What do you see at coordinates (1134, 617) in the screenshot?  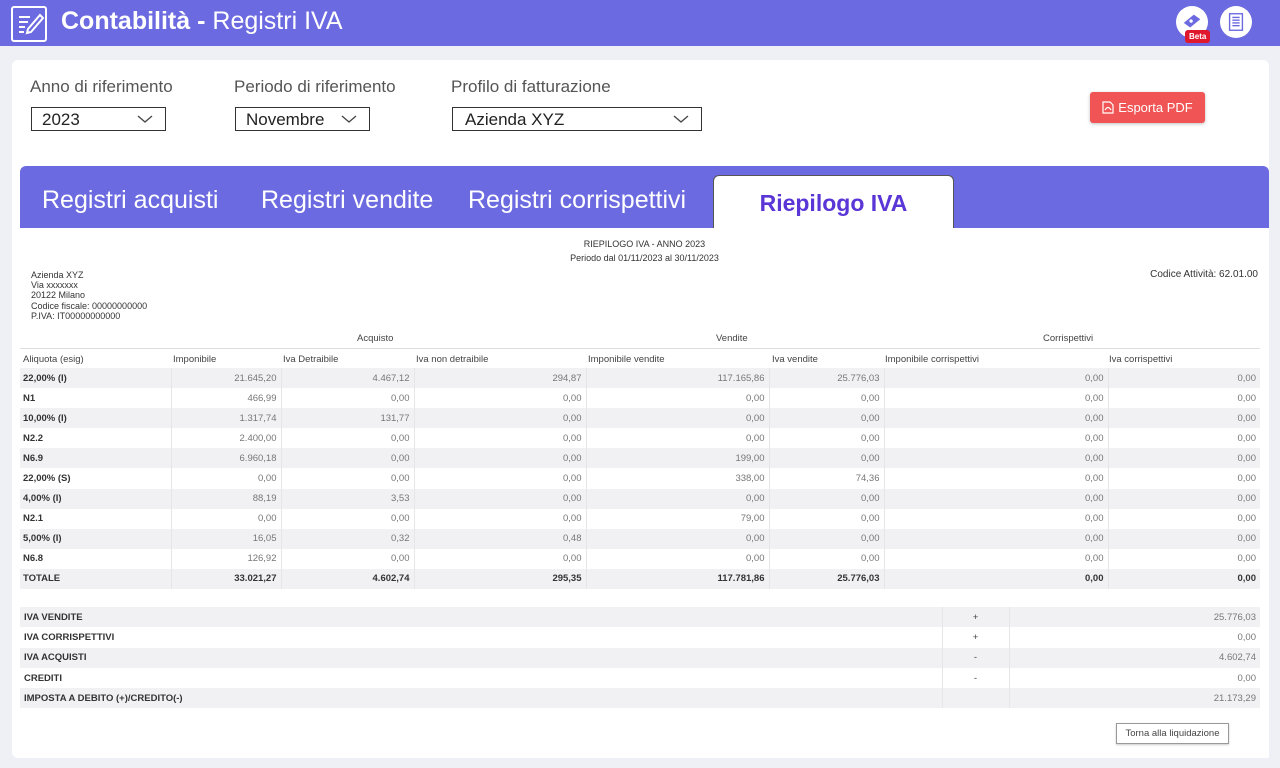 I see `summary-value: 25.776,03` at bounding box center [1134, 617].